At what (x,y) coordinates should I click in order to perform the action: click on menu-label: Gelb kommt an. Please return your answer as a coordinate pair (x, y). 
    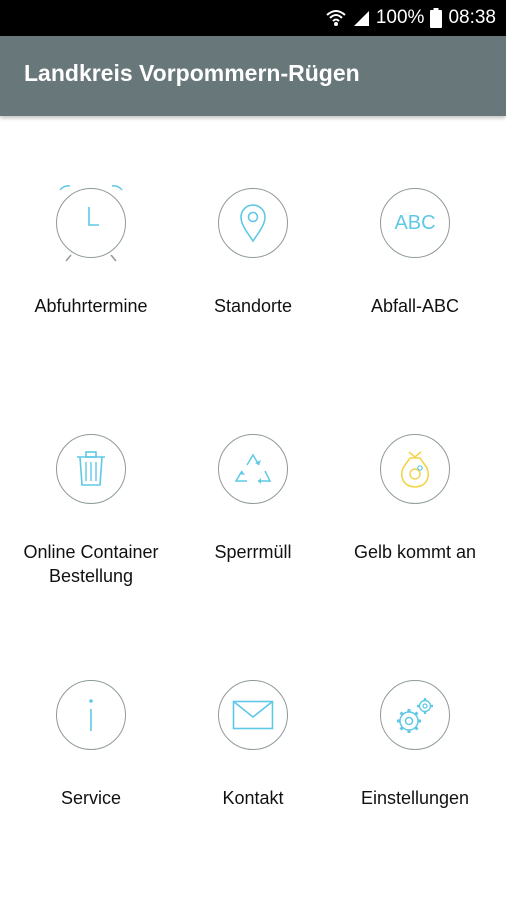
    Looking at the image, I should click on (415, 552).